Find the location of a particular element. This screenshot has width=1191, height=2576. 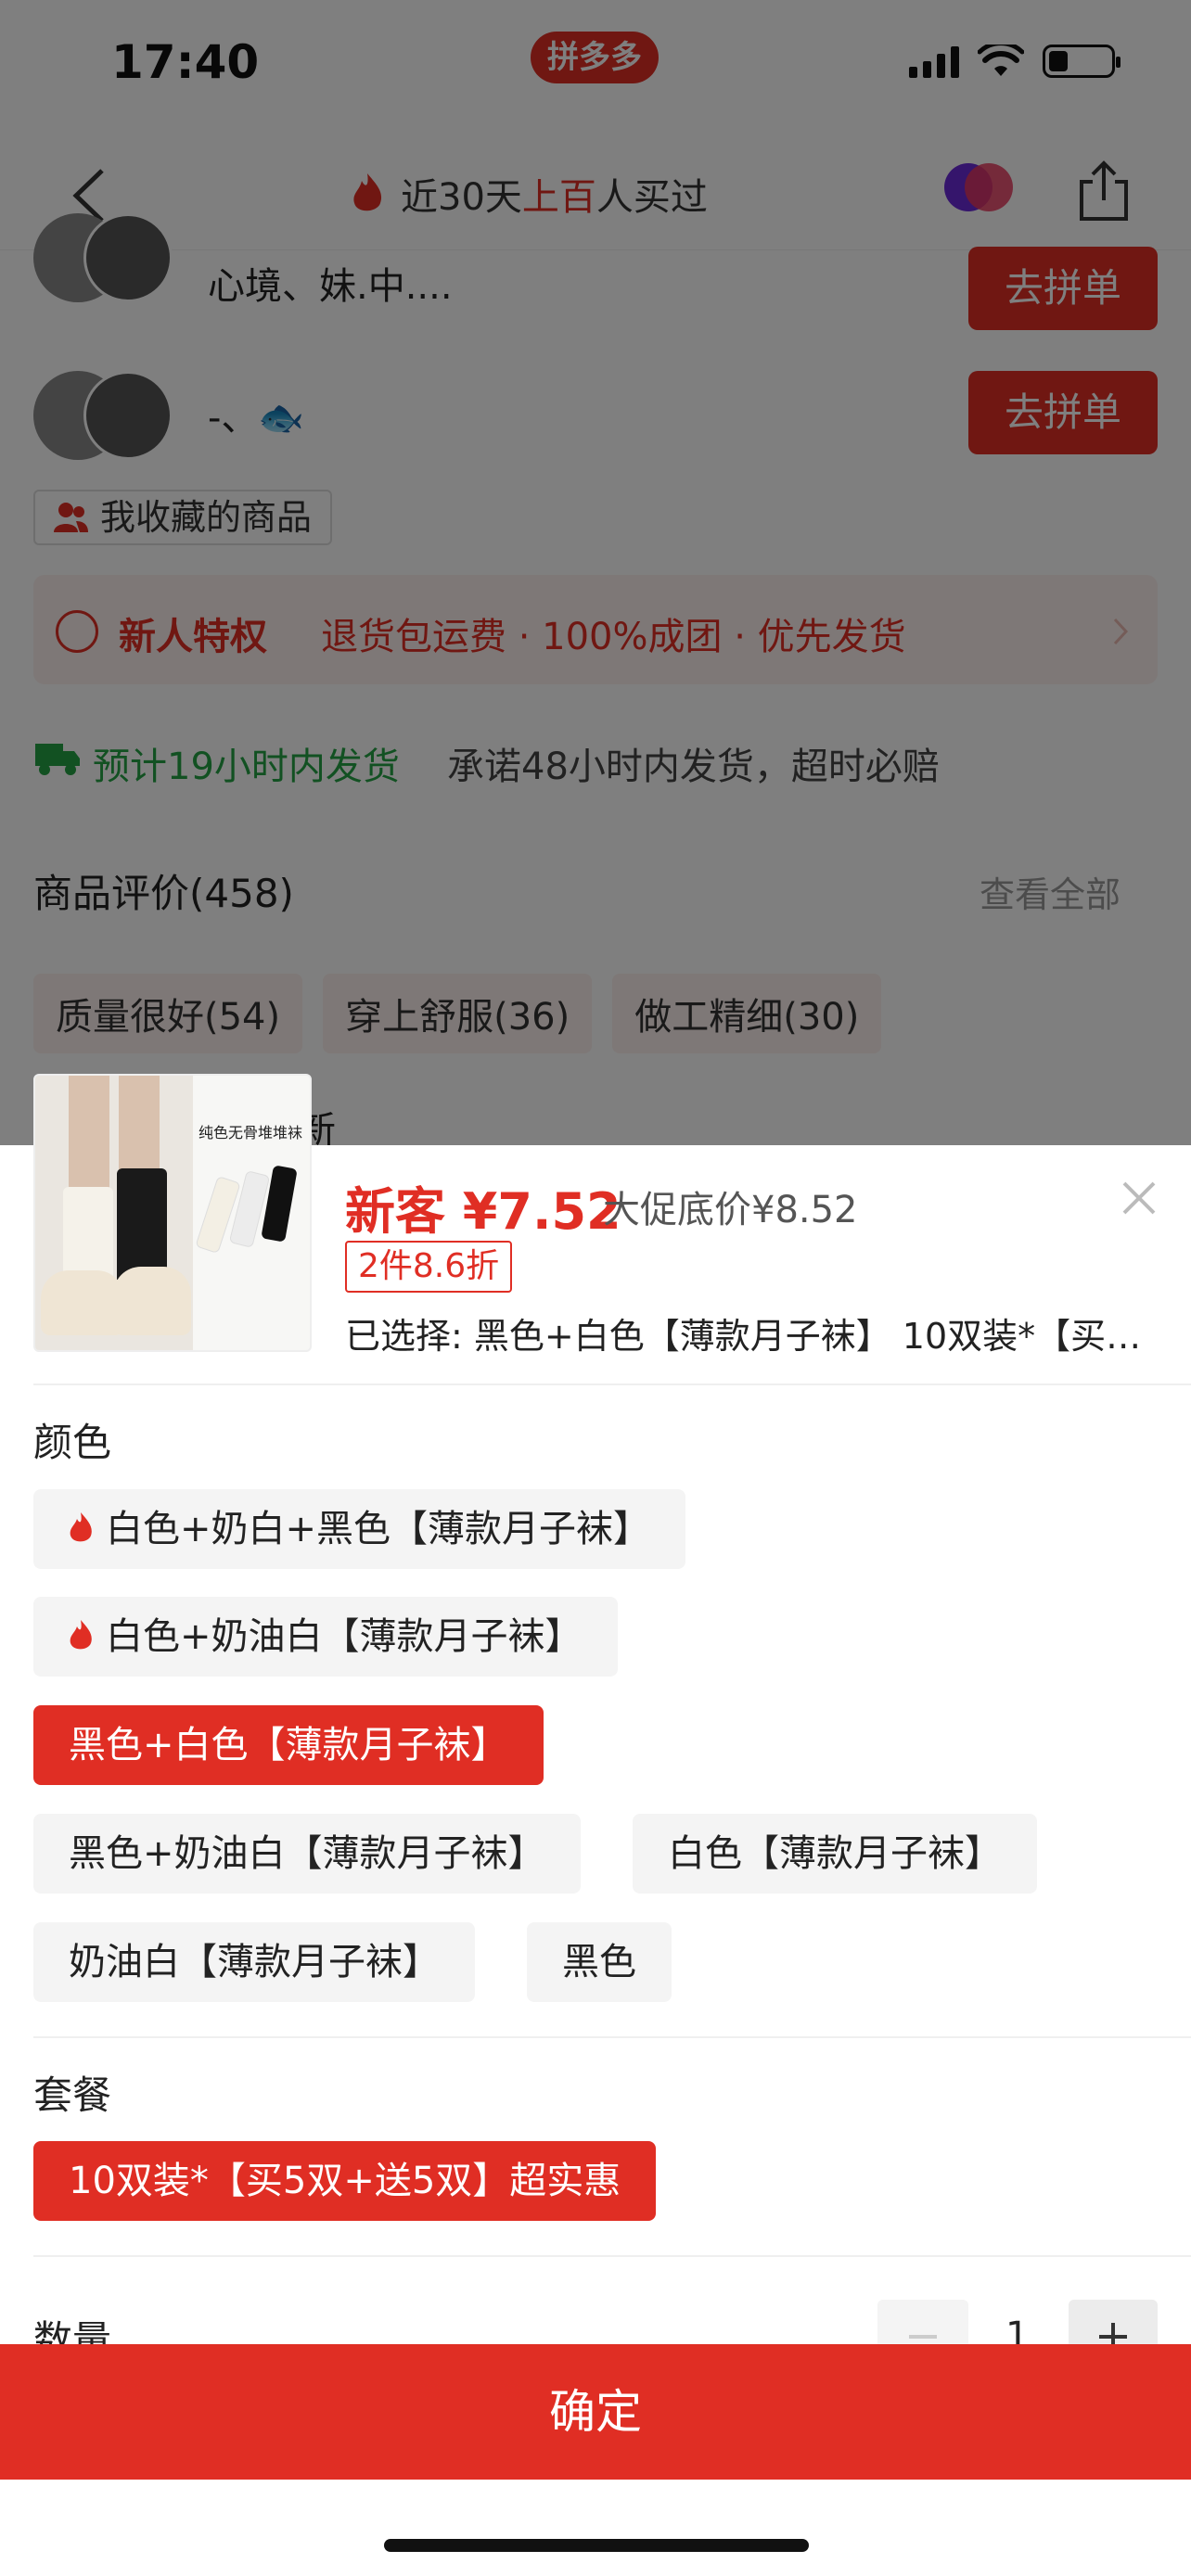

package-section-label: 套餐 is located at coordinates (72, 2095).